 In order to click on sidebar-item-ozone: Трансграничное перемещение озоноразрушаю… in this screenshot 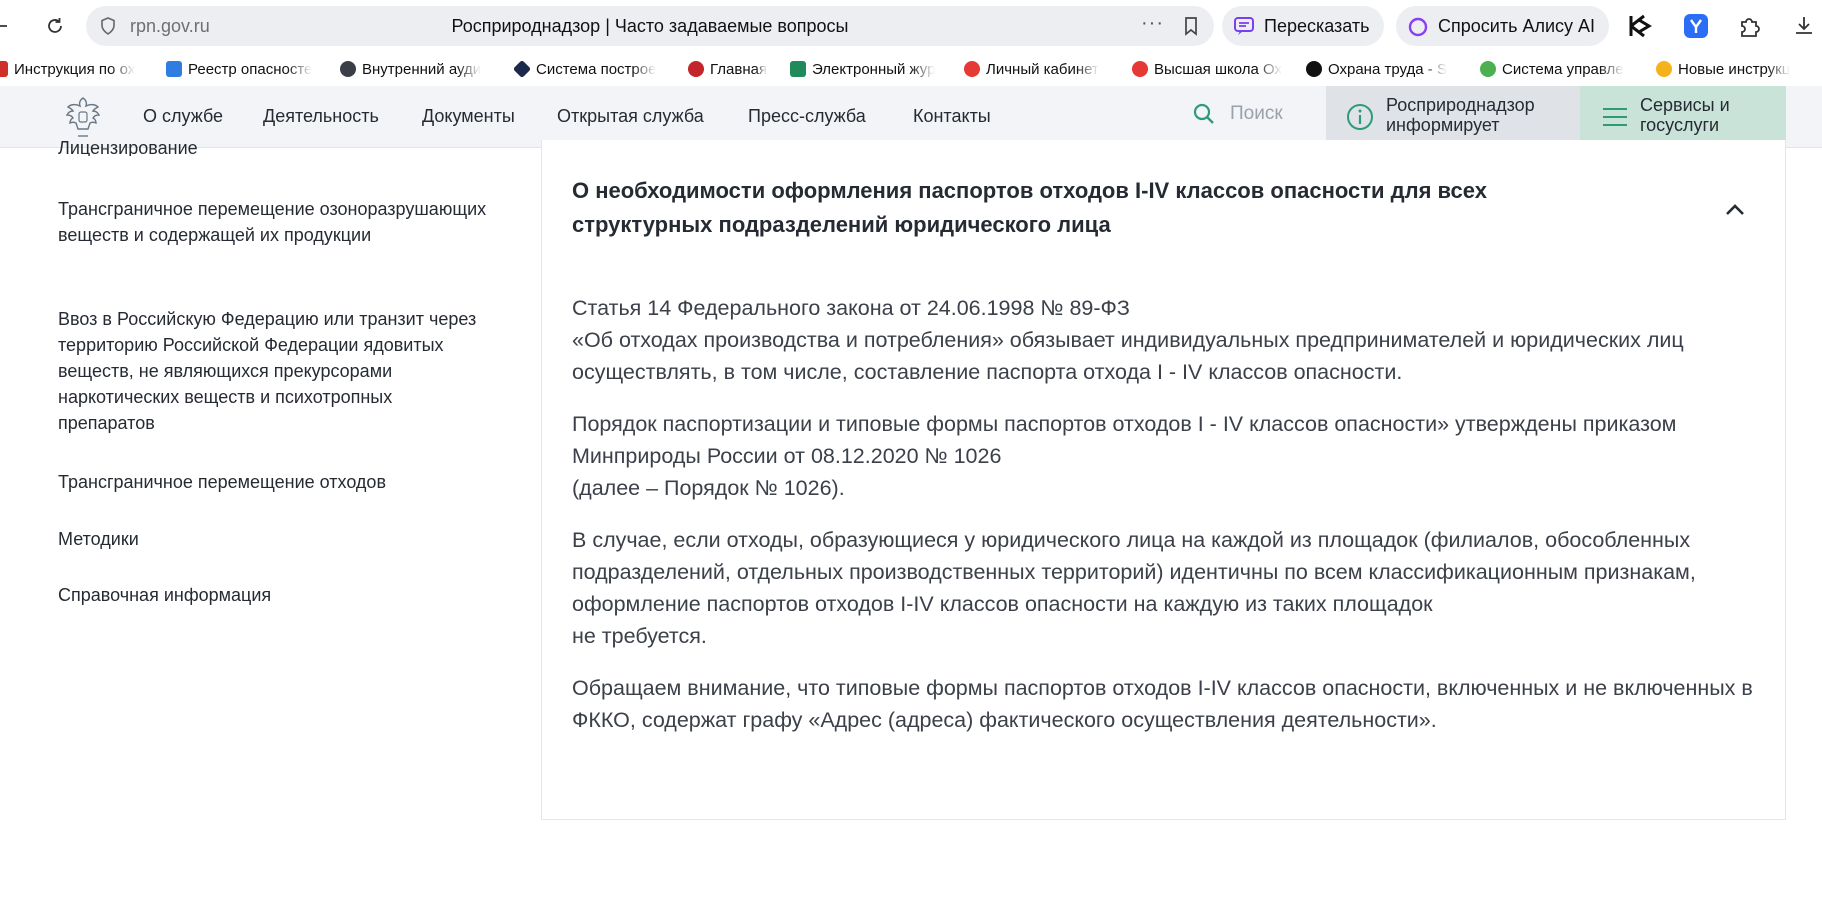, I will do `click(273, 222)`.